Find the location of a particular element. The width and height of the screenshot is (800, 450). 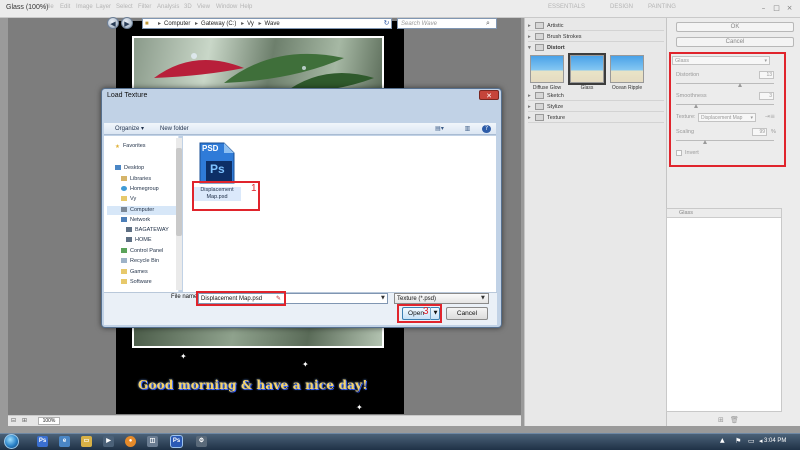

taskbar is located at coordinates (400, 441).